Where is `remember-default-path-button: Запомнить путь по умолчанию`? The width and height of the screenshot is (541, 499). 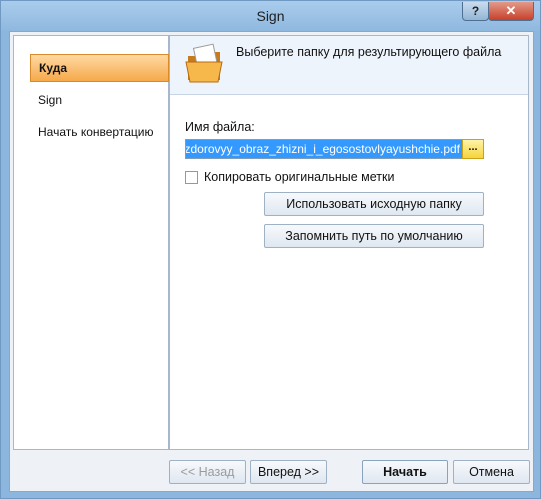 remember-default-path-button: Запомнить путь по умолчанию is located at coordinates (374, 236).